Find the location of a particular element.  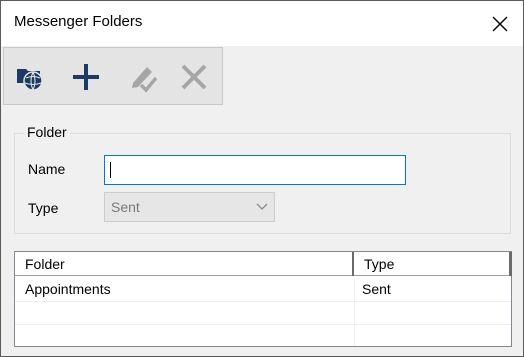

edit-button is located at coordinates (143, 77).